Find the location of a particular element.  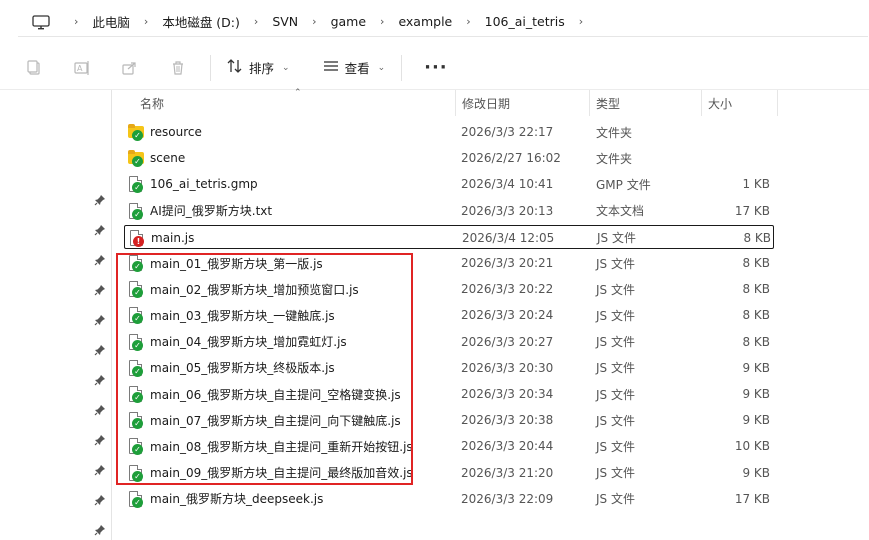

computer-icon is located at coordinates (41, 21).